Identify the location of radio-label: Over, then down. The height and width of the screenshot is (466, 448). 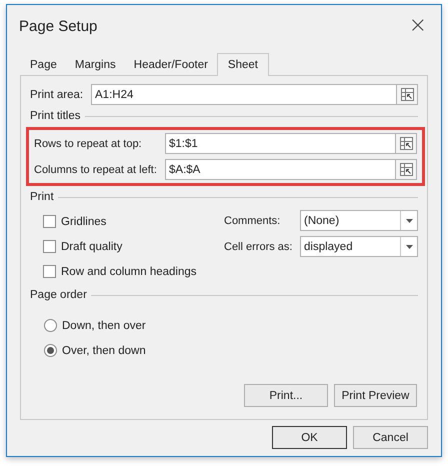
(104, 350).